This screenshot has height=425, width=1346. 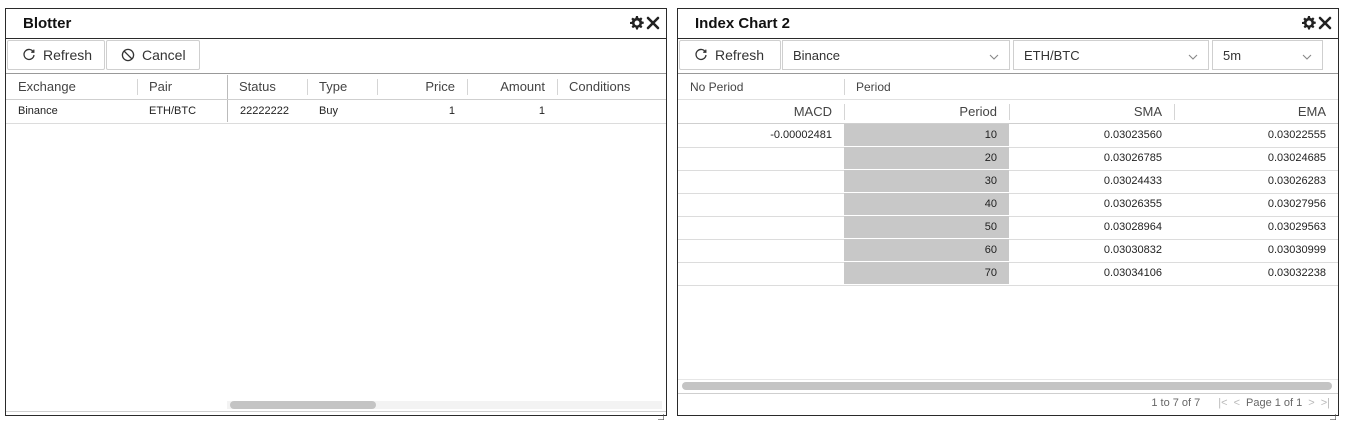 I want to click on chart-titlebar: Index Chart 2, so click(x=1008, y=24).